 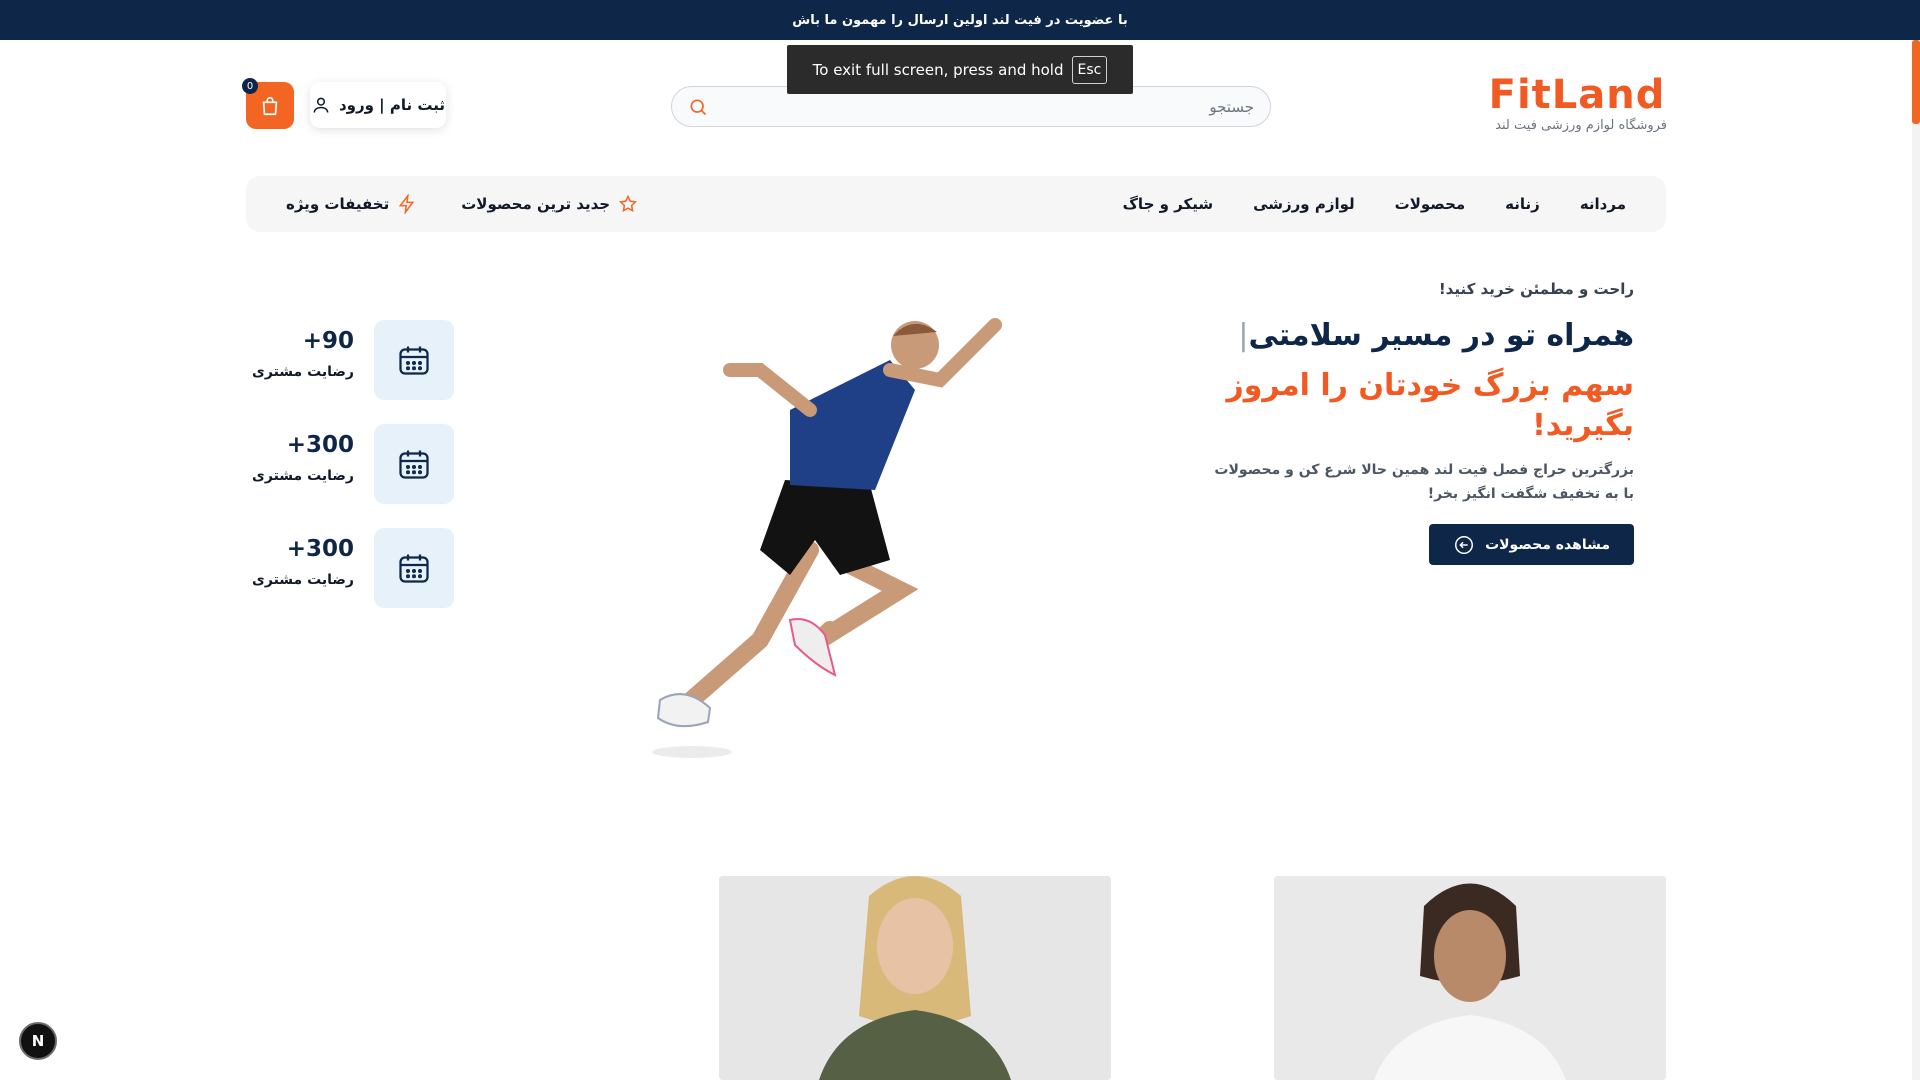 What do you see at coordinates (698, 107) in the screenshot?
I see `search-icon` at bounding box center [698, 107].